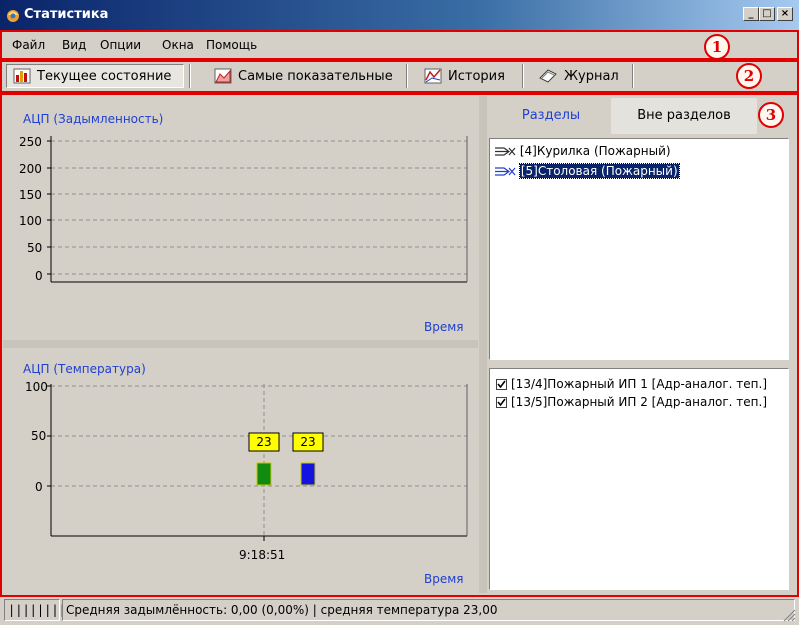 This screenshot has height=625, width=799. I want to click on most-indicative-label: Самые показательные, so click(315, 76).